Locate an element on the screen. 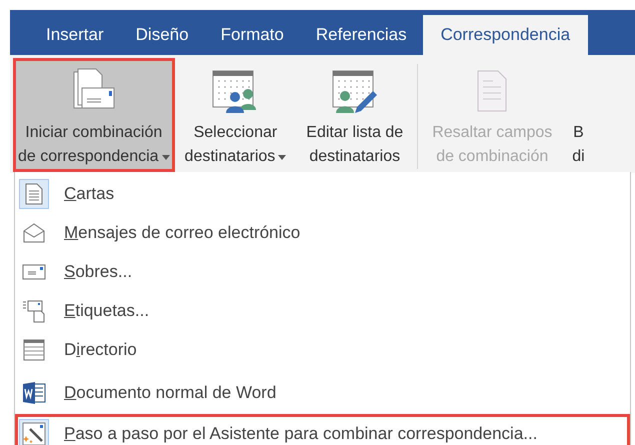  button-label: de combinación is located at coordinates (492, 157).